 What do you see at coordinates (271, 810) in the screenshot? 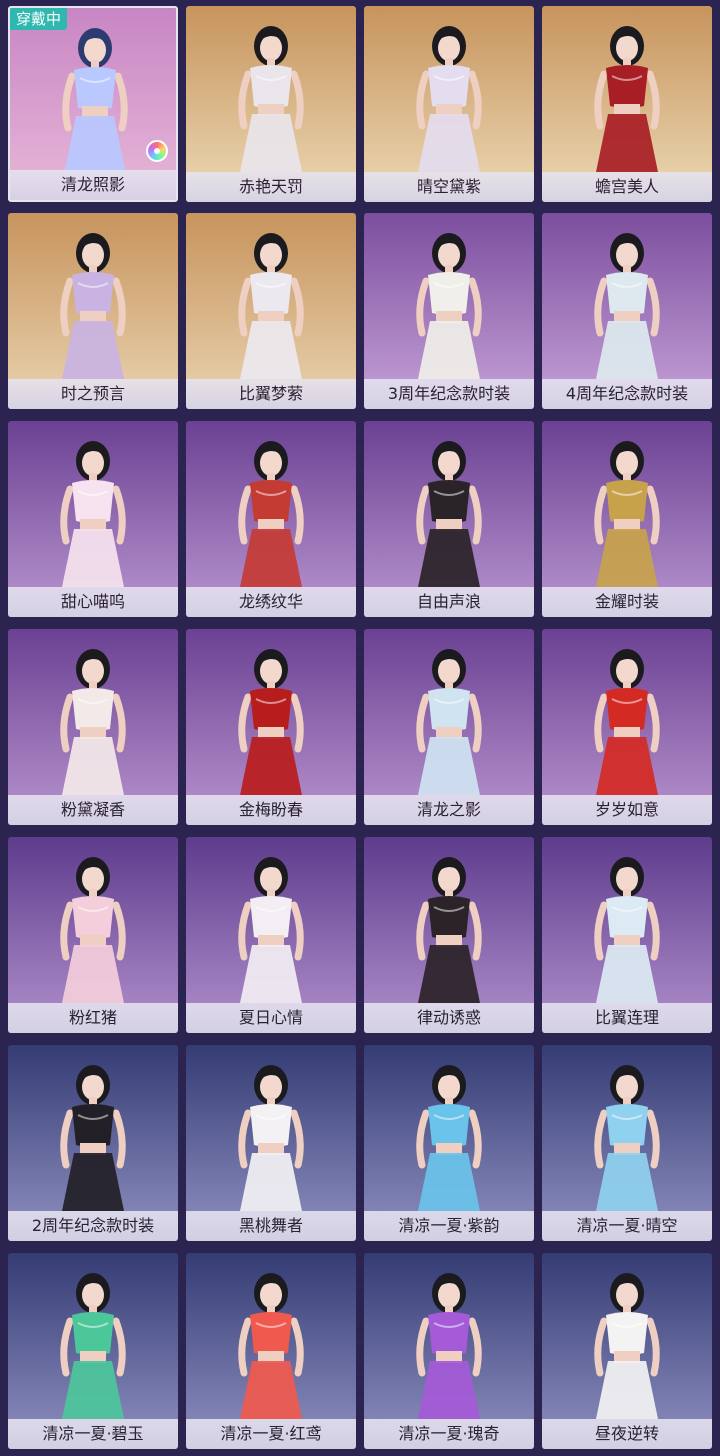
I see `outfit-name: 金梅盼春` at bounding box center [271, 810].